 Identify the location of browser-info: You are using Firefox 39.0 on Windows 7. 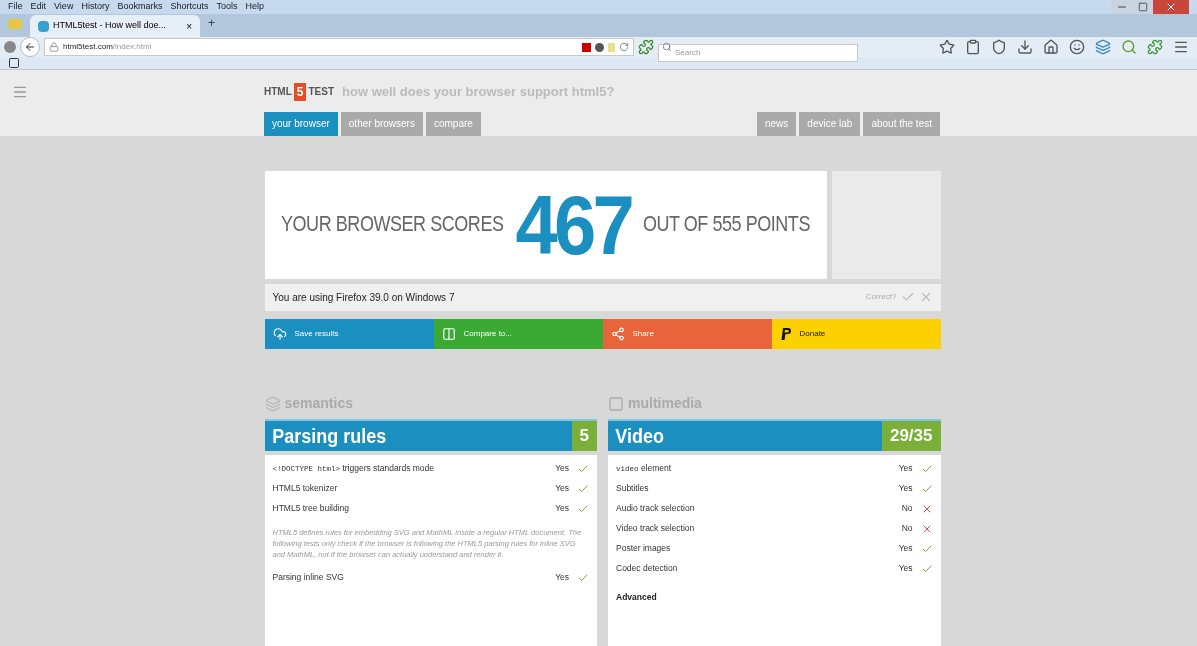
(363, 297).